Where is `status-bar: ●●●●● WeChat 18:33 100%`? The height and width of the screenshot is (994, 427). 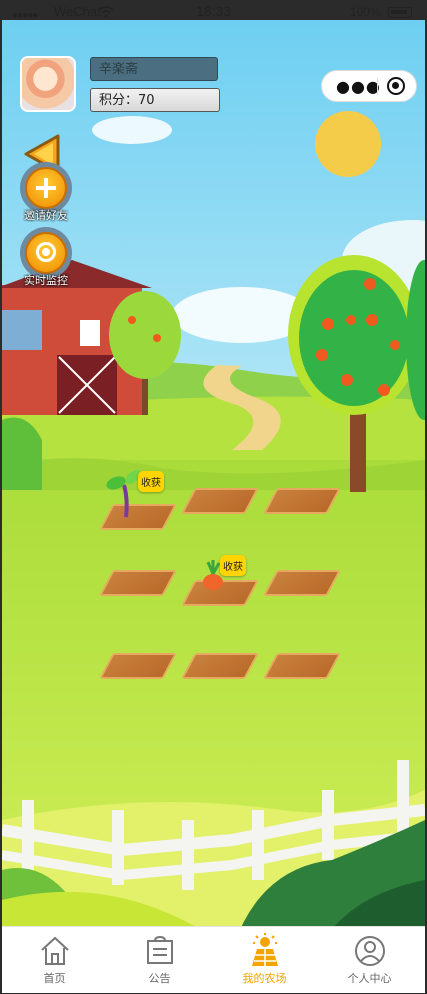
status-bar: ●●●●● WeChat 18:33 100% is located at coordinates (213, 14).